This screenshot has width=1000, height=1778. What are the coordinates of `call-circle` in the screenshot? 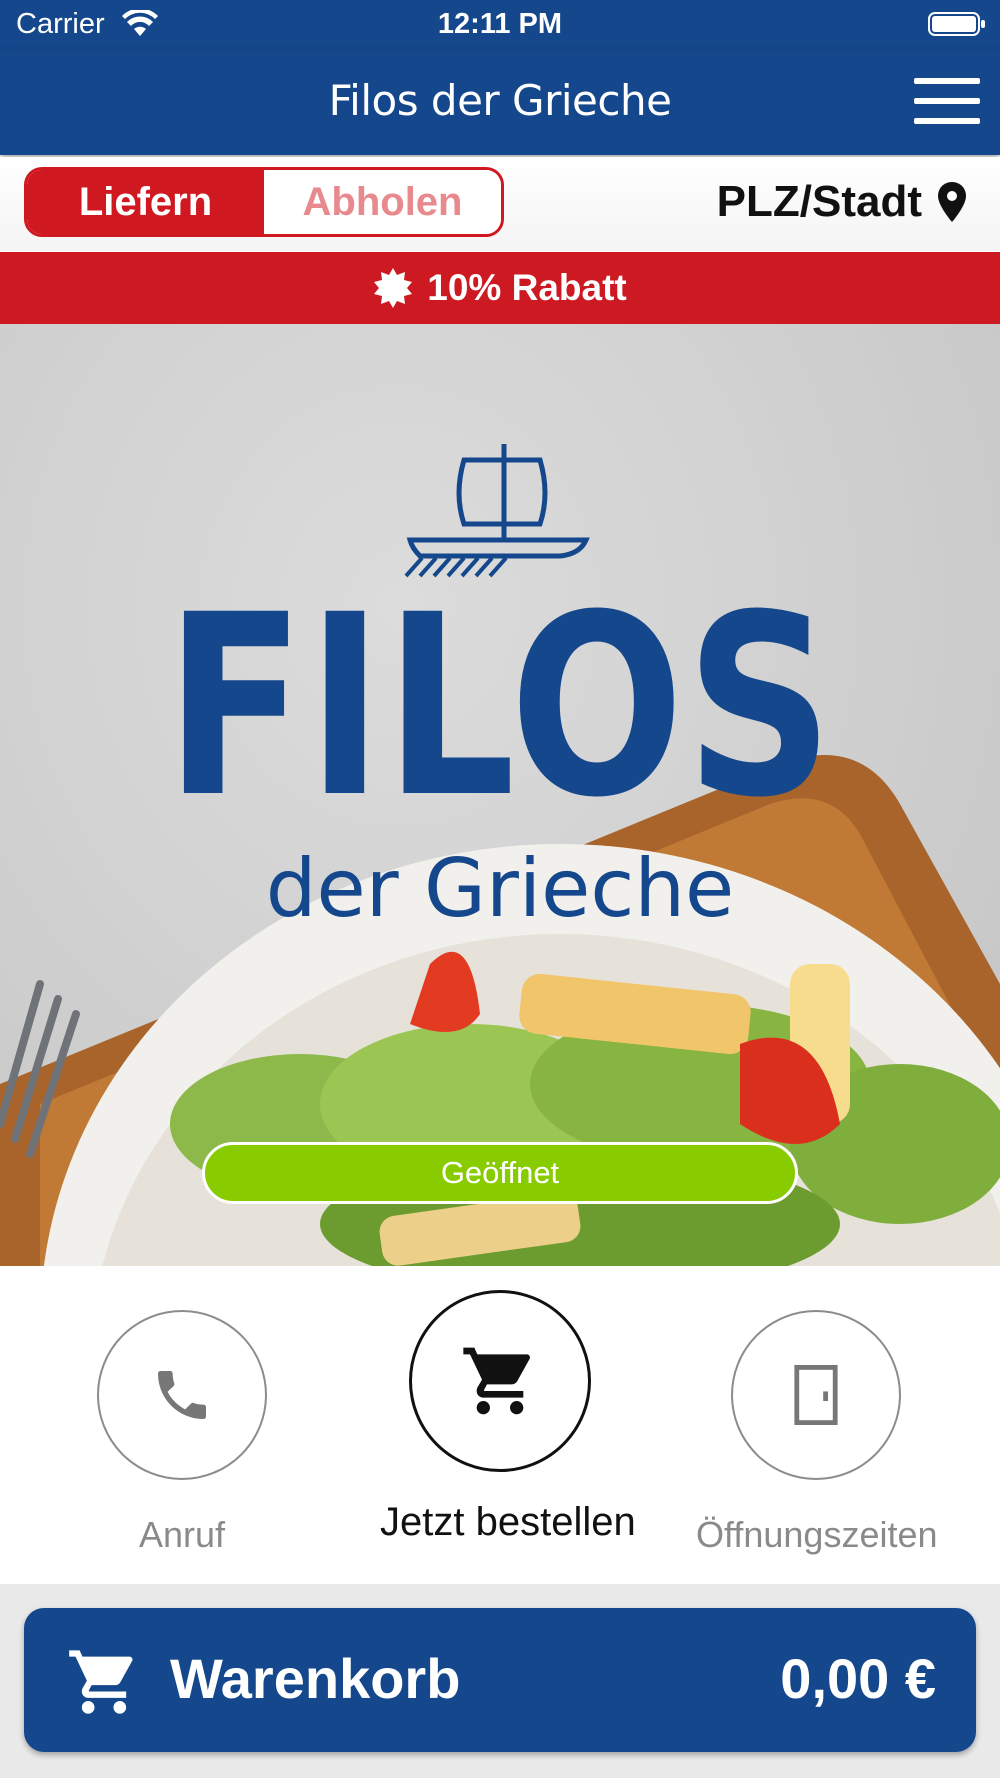 It's located at (182, 1395).